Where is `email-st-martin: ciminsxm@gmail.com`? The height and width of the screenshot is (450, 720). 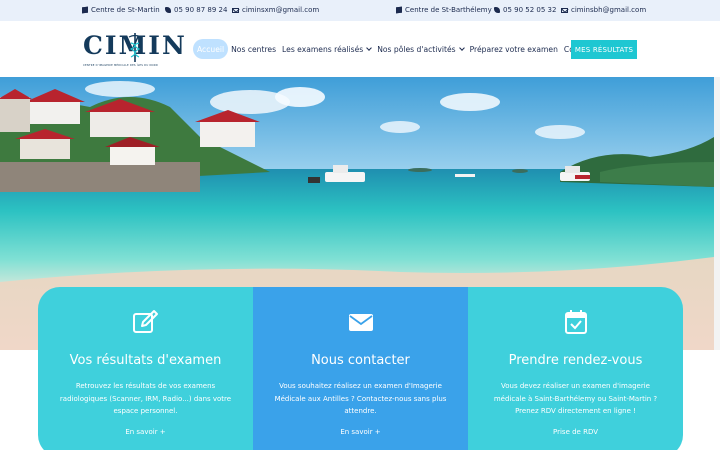 email-st-martin: ciminsxm@gmail.com is located at coordinates (275, 10).